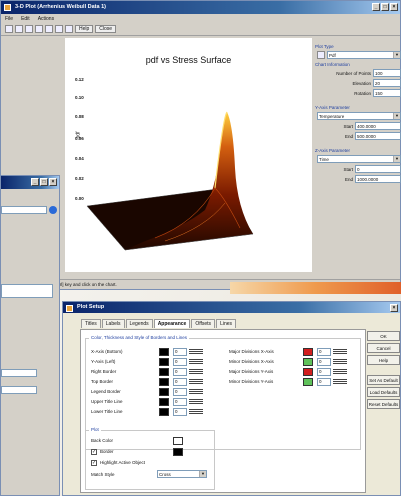  I want to click on back-color-label: Back Color, so click(102, 440).